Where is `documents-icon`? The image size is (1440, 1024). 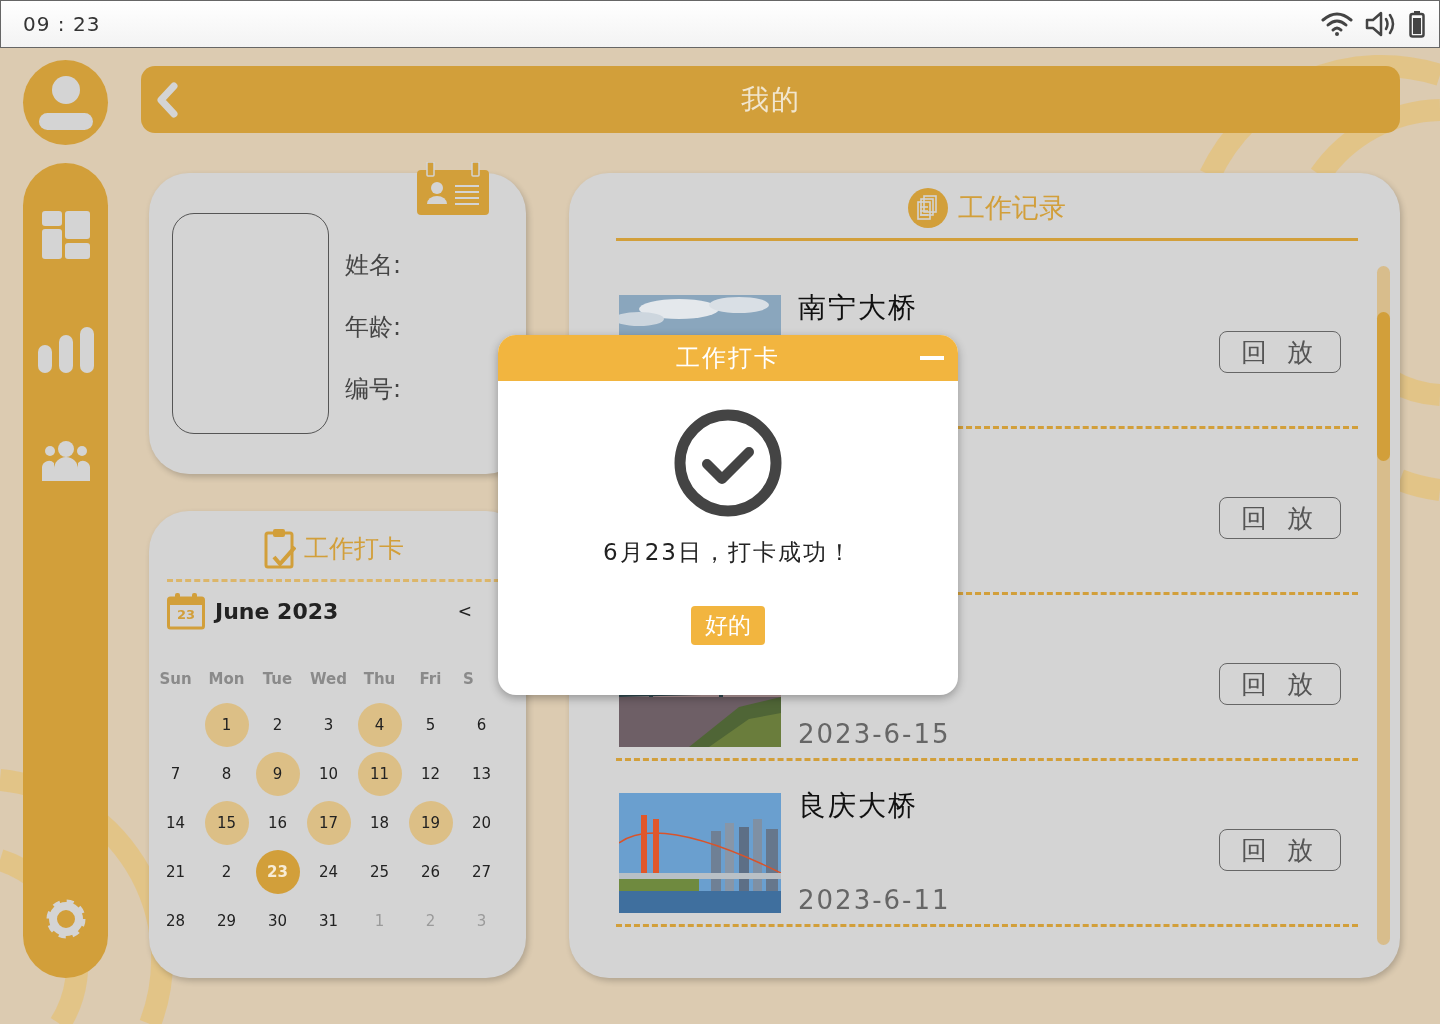 documents-icon is located at coordinates (928, 208).